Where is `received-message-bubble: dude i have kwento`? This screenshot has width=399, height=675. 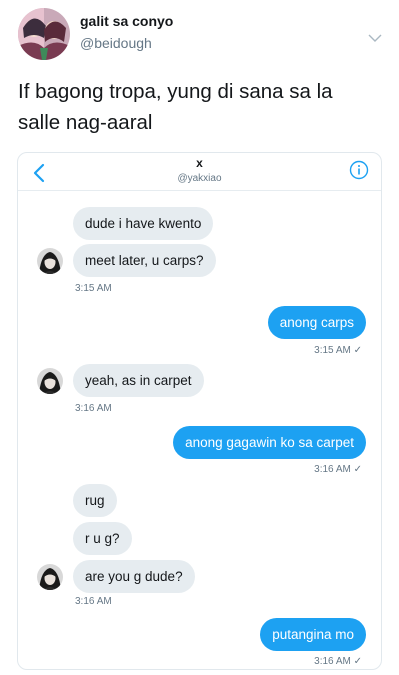
received-message-bubble: dude i have kwento is located at coordinates (143, 223).